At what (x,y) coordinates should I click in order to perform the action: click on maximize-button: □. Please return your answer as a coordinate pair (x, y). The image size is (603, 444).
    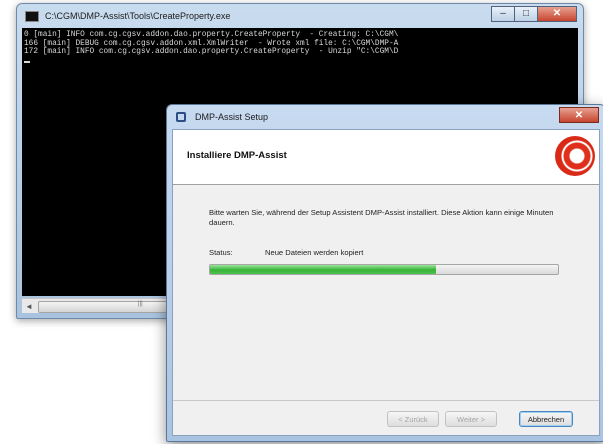
    Looking at the image, I should click on (526, 14).